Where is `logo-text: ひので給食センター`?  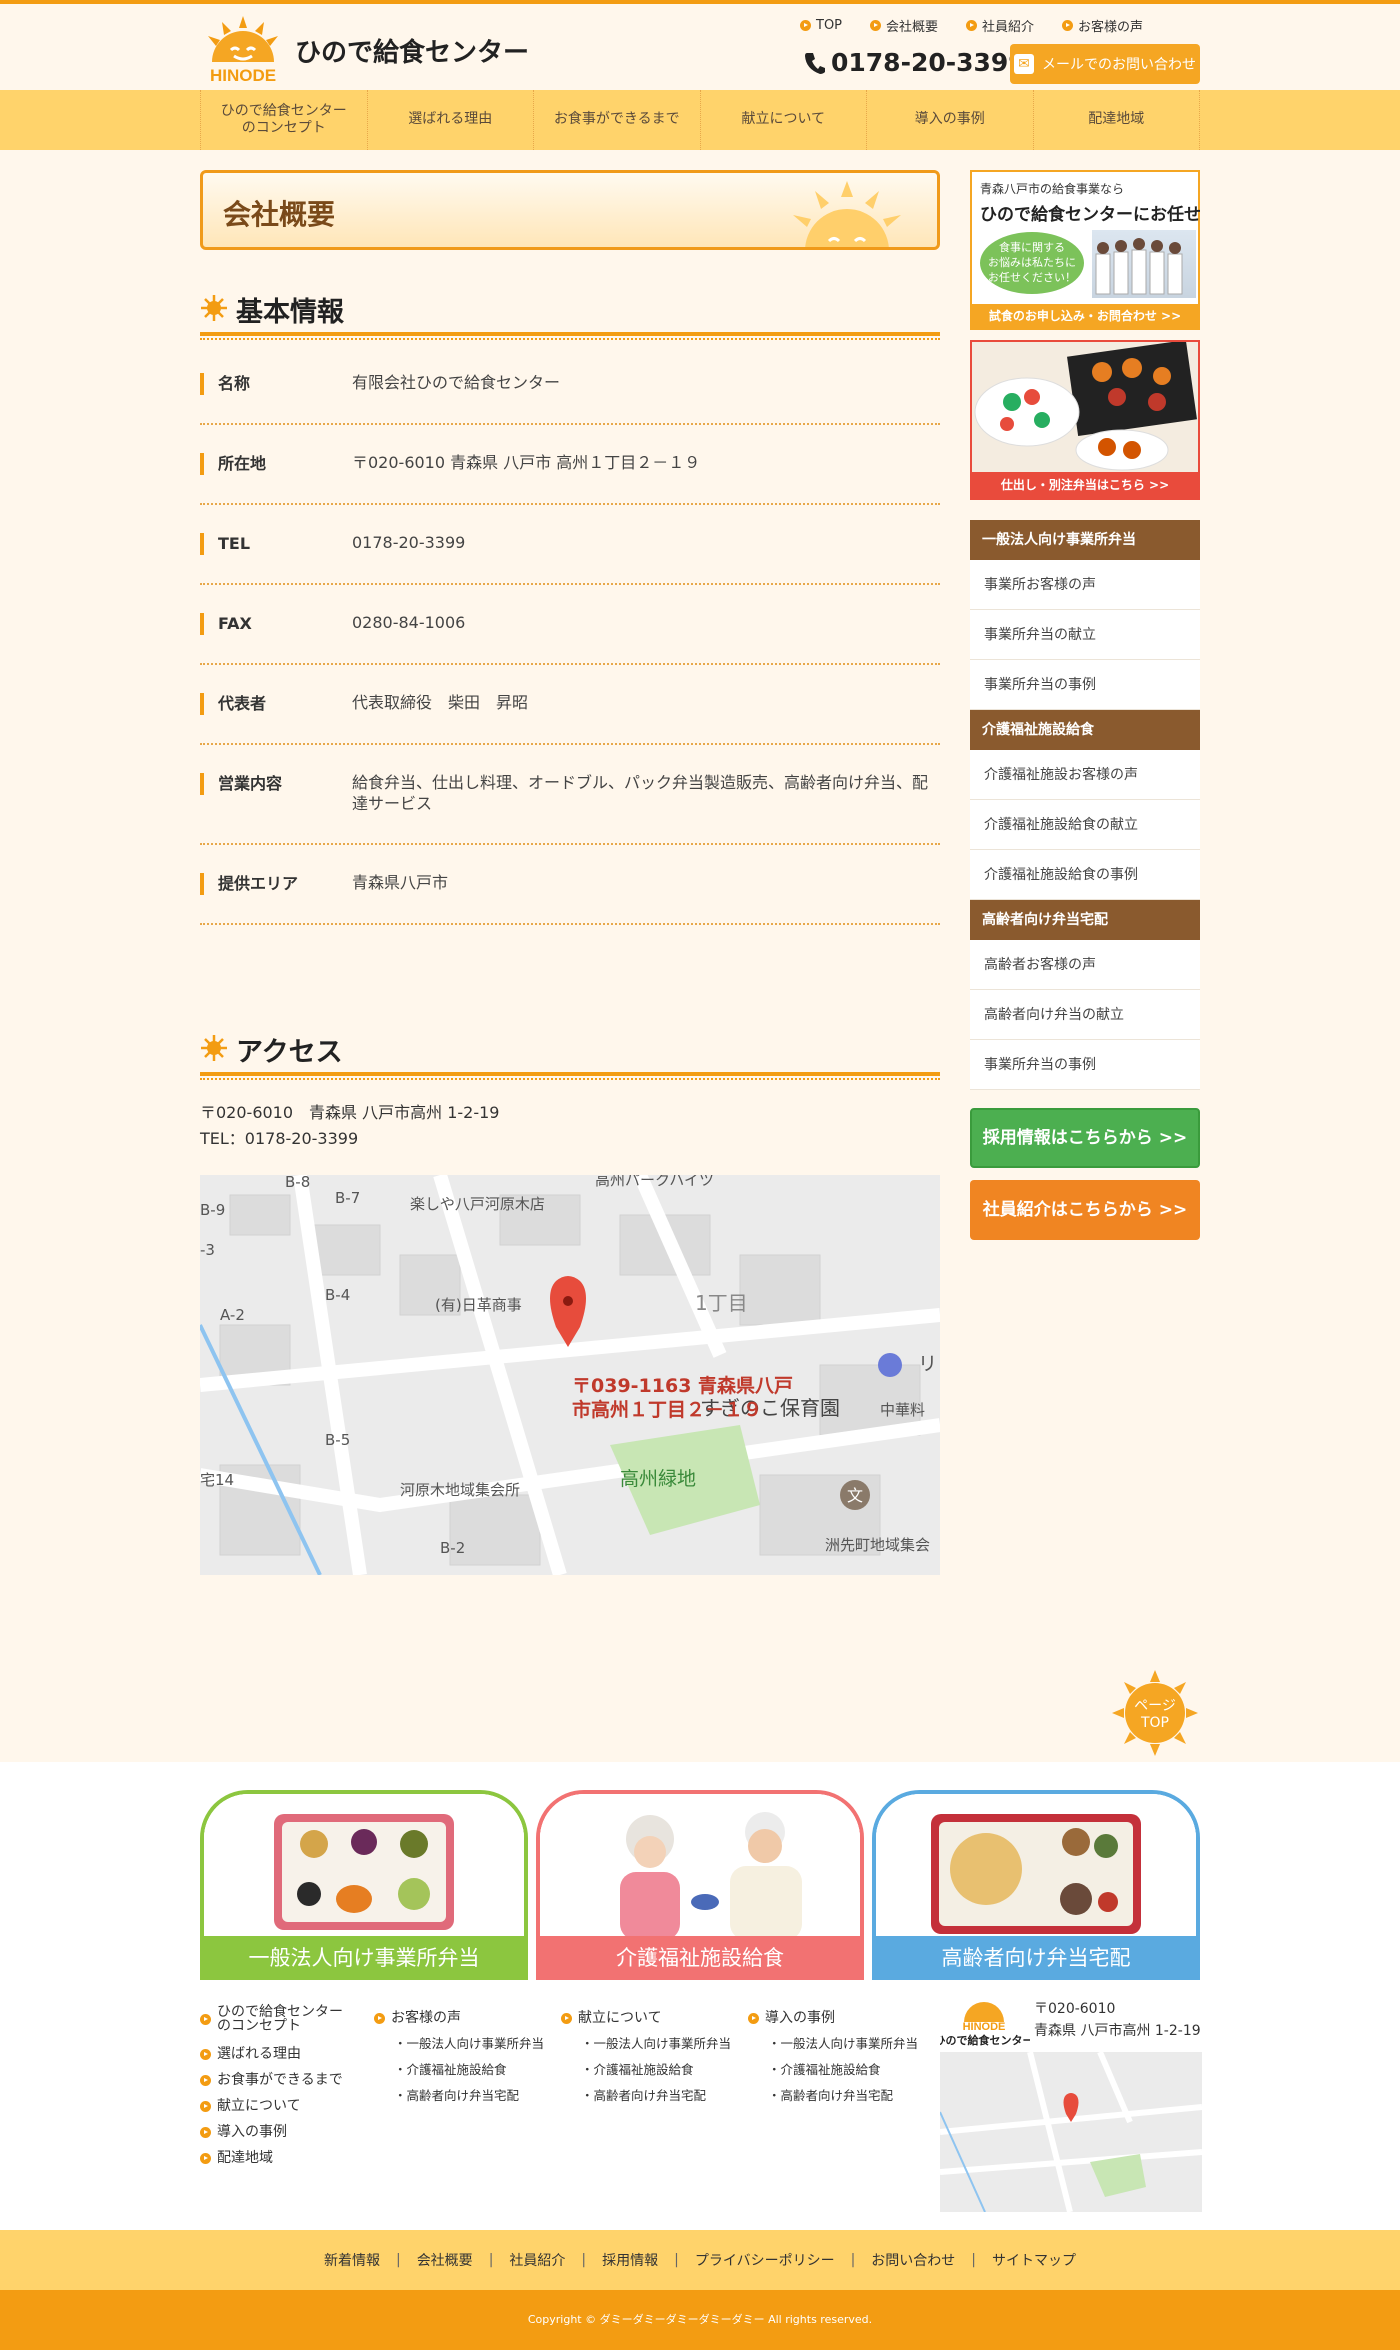 logo-text: ひので給食センター is located at coordinates (412, 53).